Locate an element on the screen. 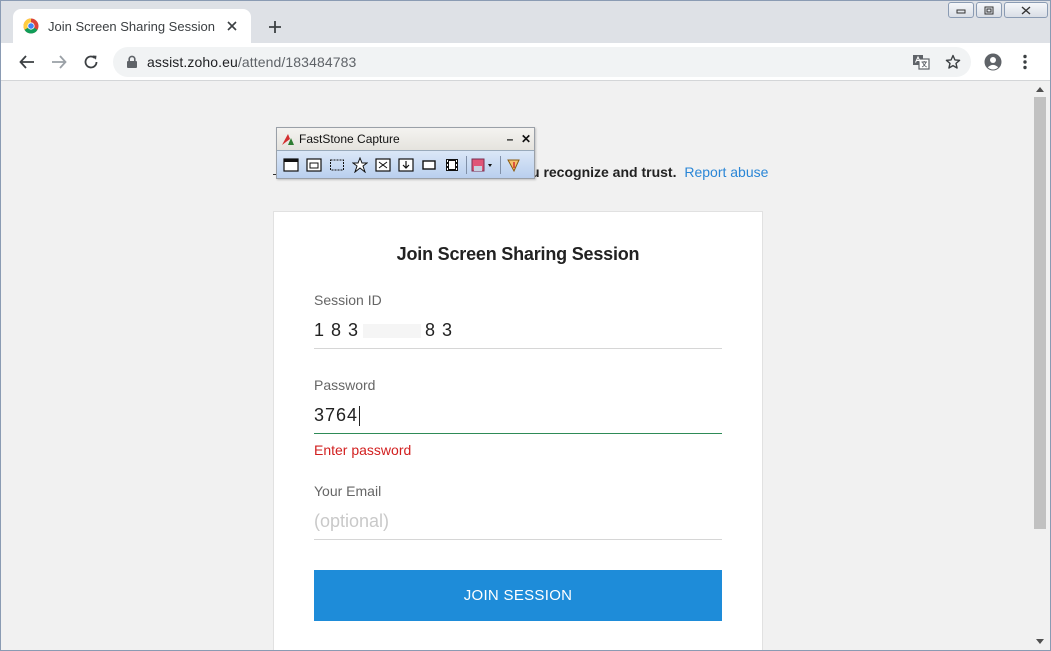 Image resolution: width=1051 pixels, height=651 pixels. new-tab-button is located at coordinates (275, 27).